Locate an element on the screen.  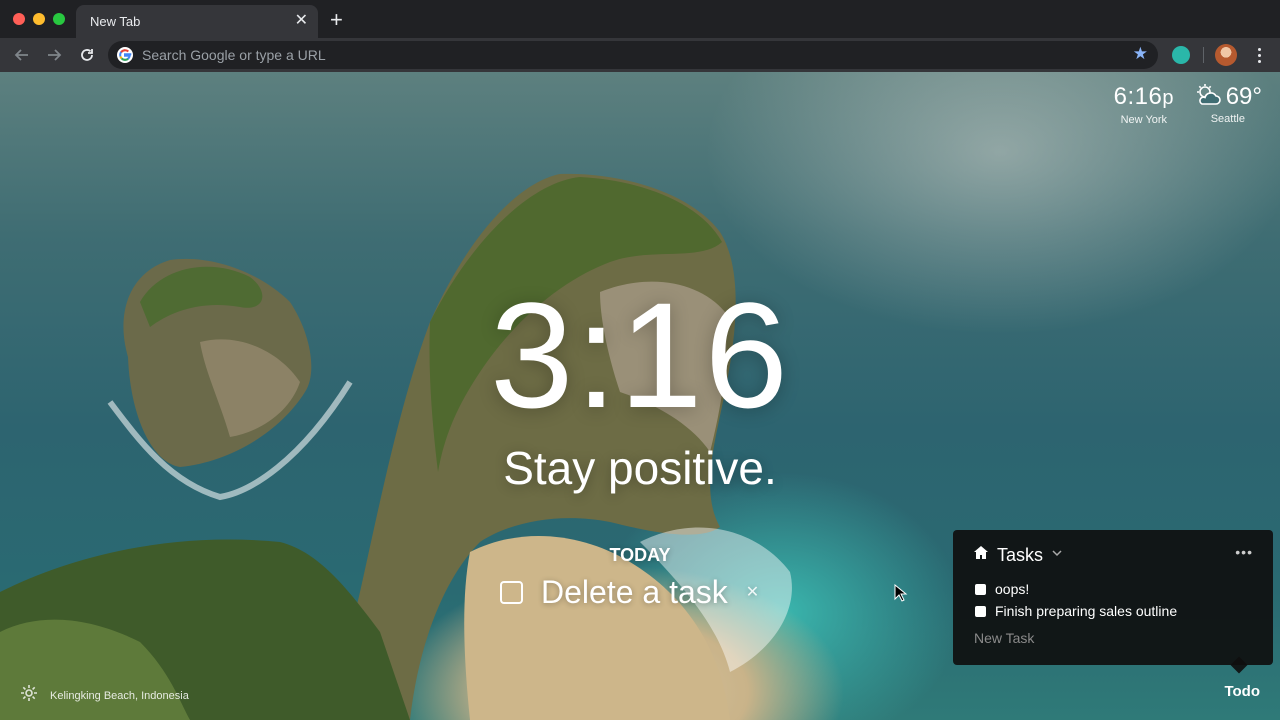
todo-toggle-button: Todo is located at coordinates (1242, 691).